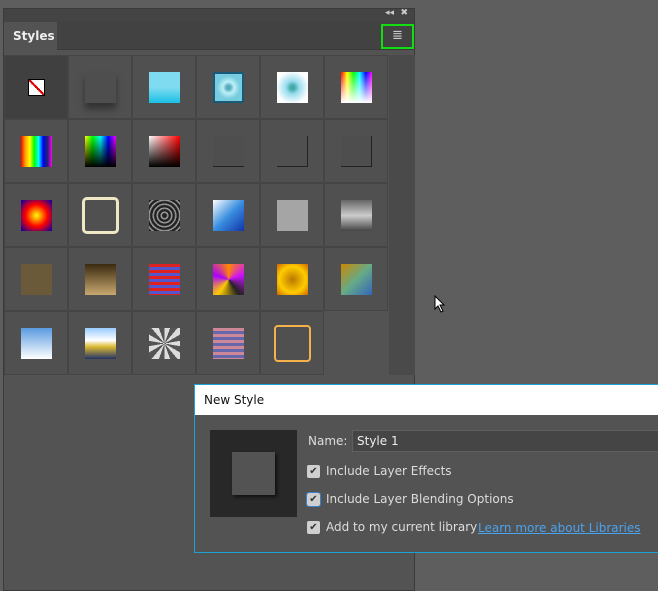 The image size is (658, 591). Describe the element at coordinates (328, 441) in the screenshot. I see `name-label: Name:` at that location.